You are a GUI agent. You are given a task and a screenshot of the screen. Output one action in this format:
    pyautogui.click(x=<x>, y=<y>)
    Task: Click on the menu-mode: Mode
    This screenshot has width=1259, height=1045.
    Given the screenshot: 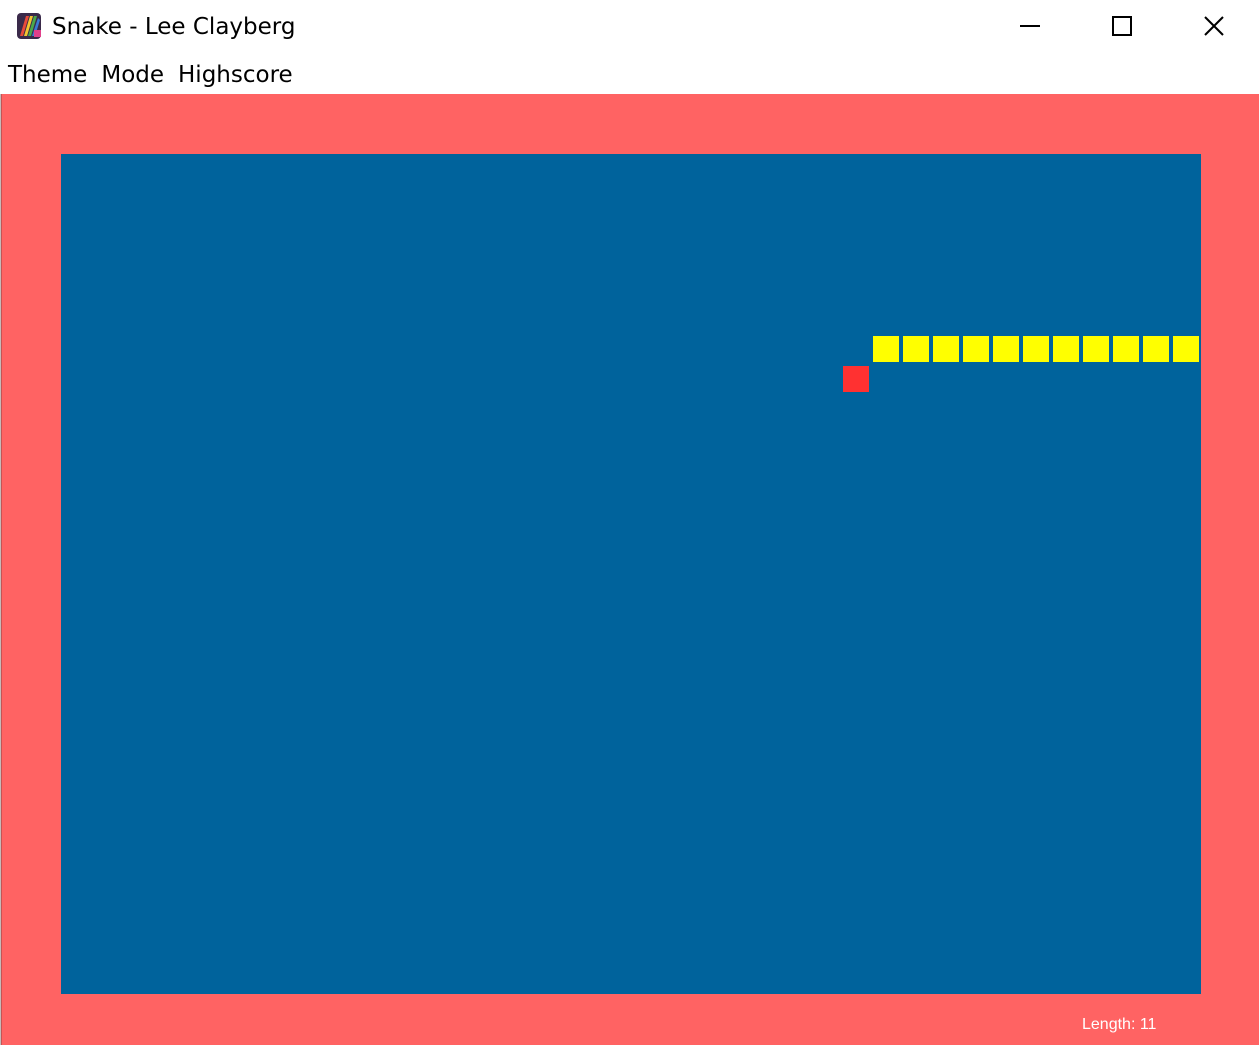 What is the action you would take?
    pyautogui.click(x=132, y=75)
    